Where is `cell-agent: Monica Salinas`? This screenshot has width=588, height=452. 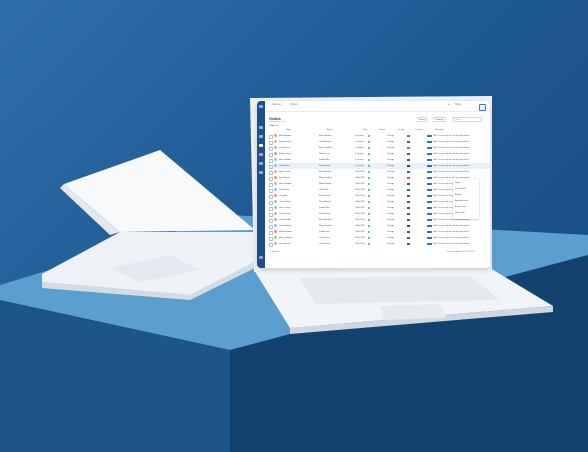 cell-agent: Monica Salinas is located at coordinates (325, 177).